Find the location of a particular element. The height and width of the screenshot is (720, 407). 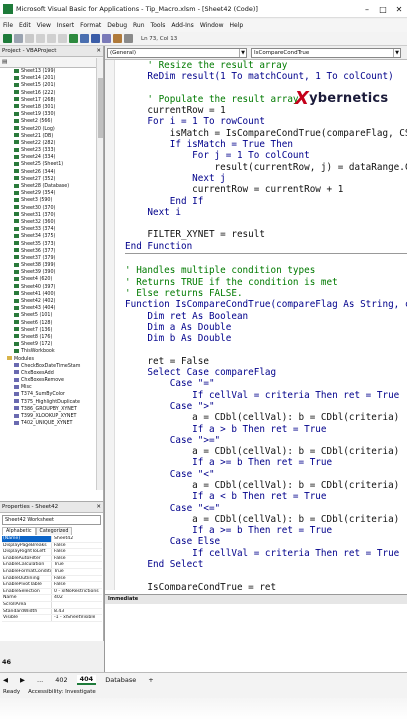

code-line: ' Else returns FALSE. is located at coordinates (266, 293).